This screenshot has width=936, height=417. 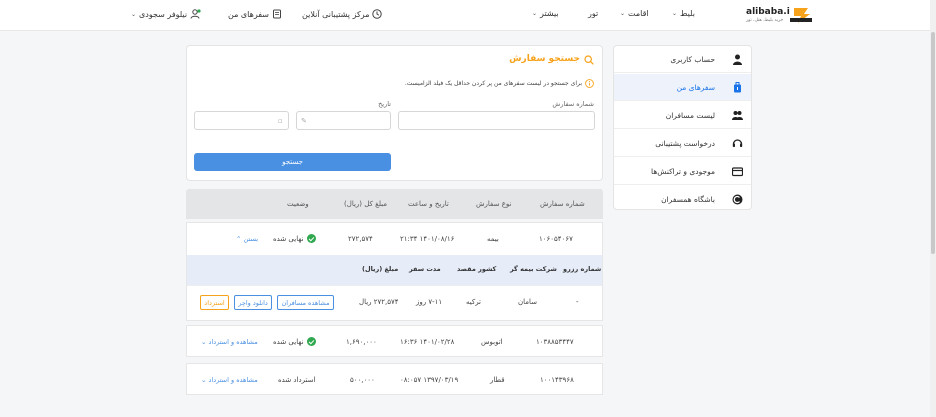 I want to click on collapse-toggle: بستن ⌃, so click(x=247, y=239).